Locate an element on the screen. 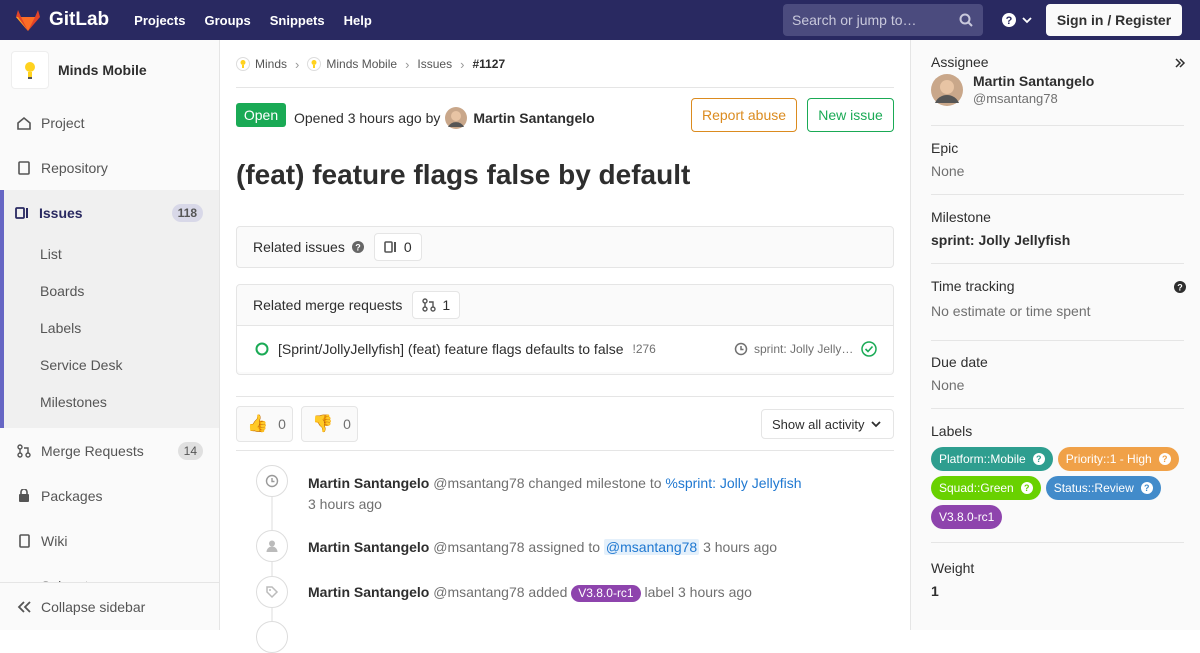 This screenshot has width=1200, height=653. note-action: added is located at coordinates (548, 592).